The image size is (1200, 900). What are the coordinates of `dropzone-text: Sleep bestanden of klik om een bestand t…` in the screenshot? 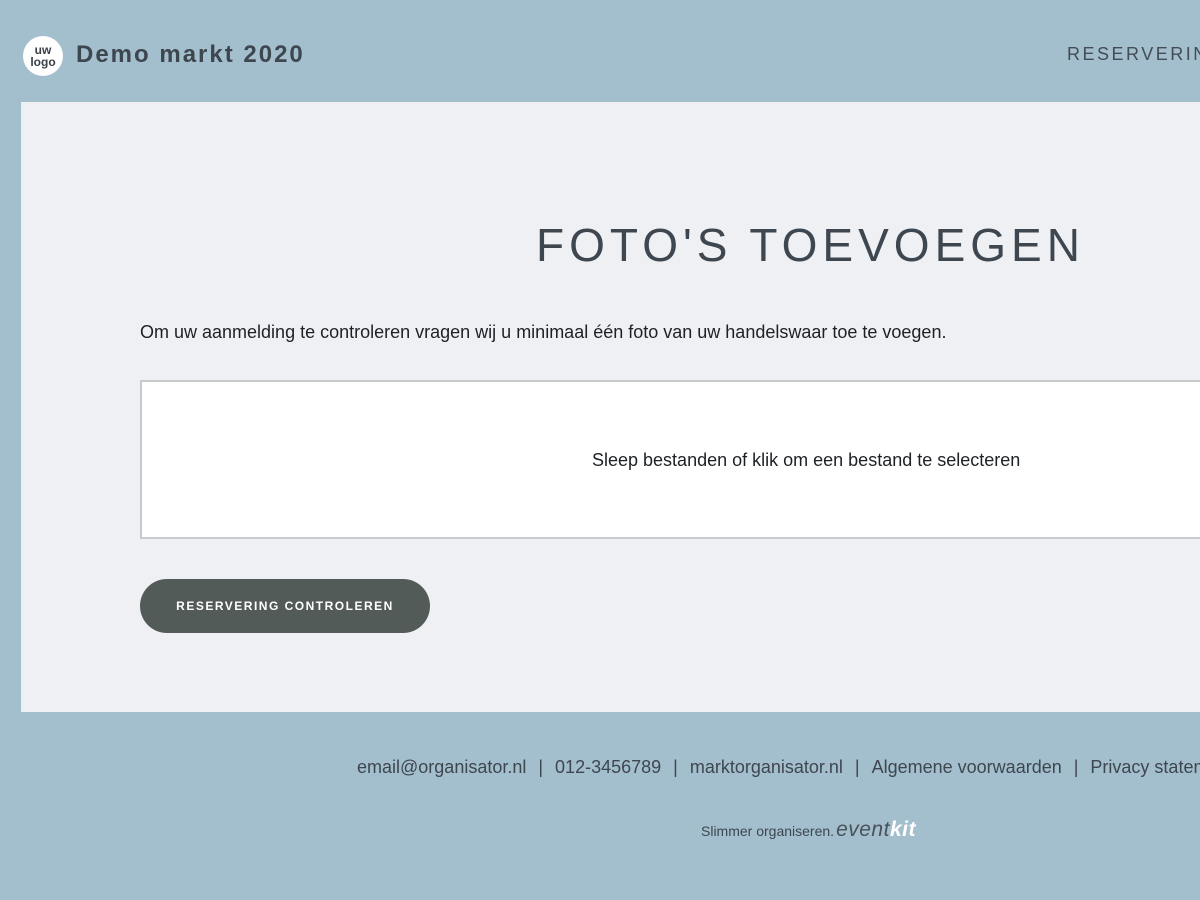 It's located at (806, 460).